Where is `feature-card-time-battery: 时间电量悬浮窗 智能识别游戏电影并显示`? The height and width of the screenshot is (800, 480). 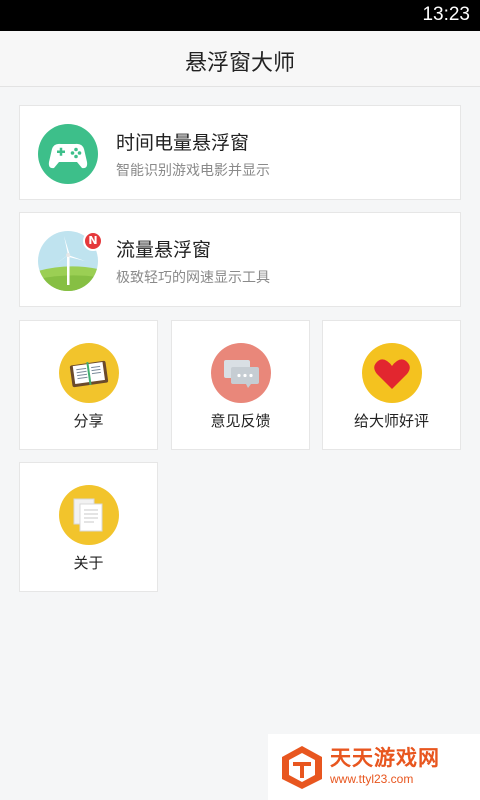
feature-card-time-battery: 时间电量悬浮窗 智能识别游戏电影并显示 is located at coordinates (240, 152).